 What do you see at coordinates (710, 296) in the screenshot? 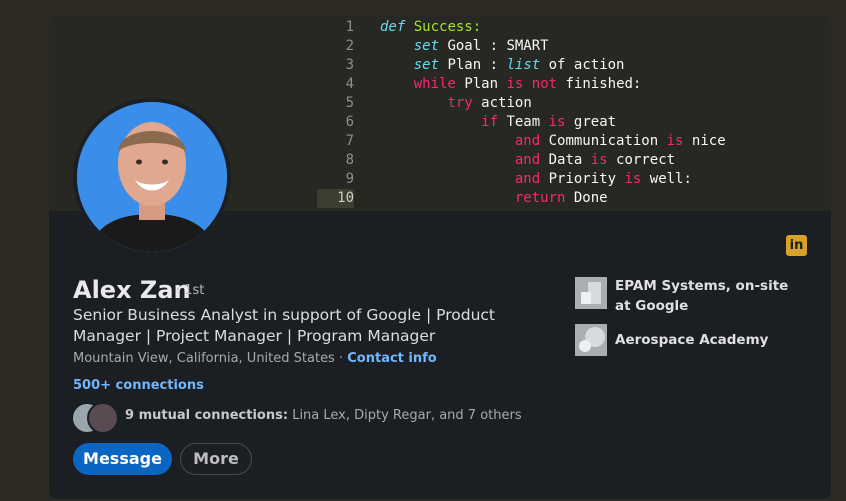
I see `experience-company: EPAM Systems, on-site at Google` at bounding box center [710, 296].